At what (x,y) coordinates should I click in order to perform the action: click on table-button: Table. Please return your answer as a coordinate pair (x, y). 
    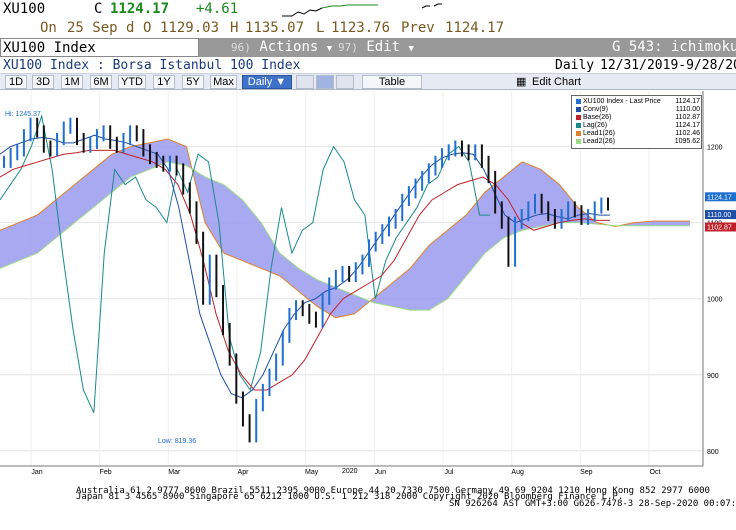
    Looking at the image, I should click on (392, 82).